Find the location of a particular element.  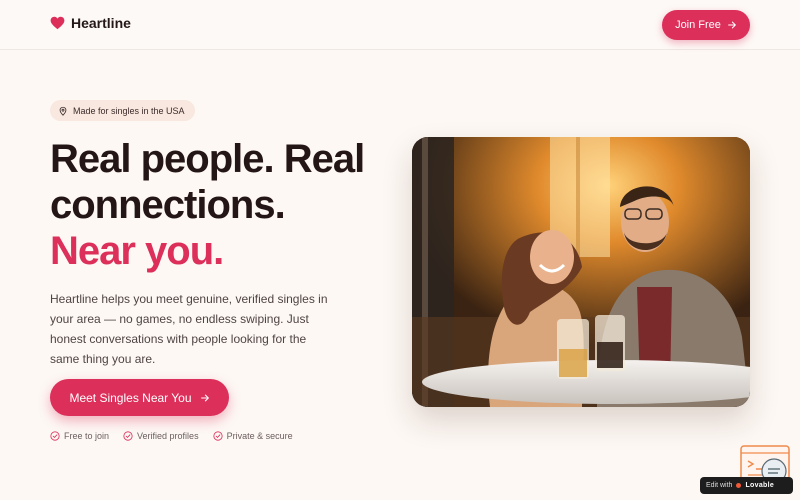

meet-singles-button: Meet Singles Near You is located at coordinates (139, 397).